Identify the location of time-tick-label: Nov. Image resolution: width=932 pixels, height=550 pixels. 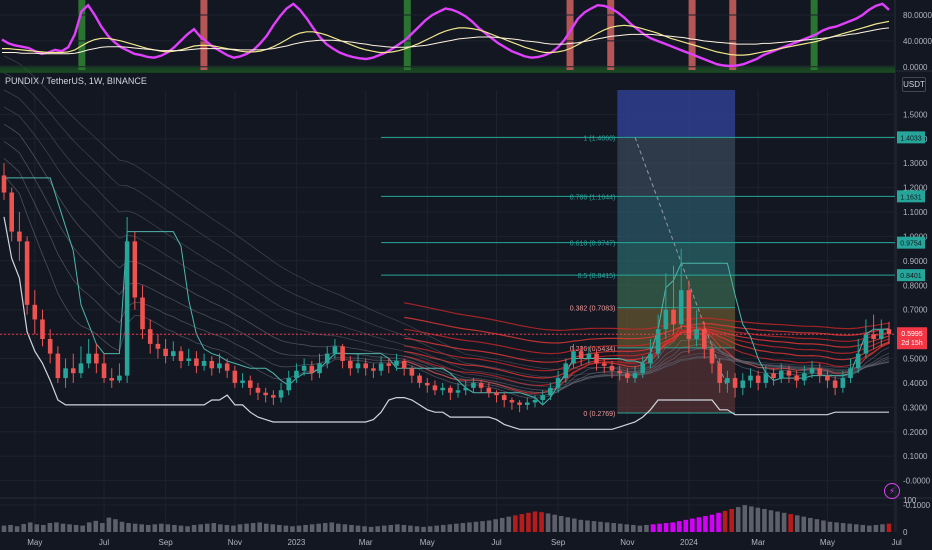
(627, 542).